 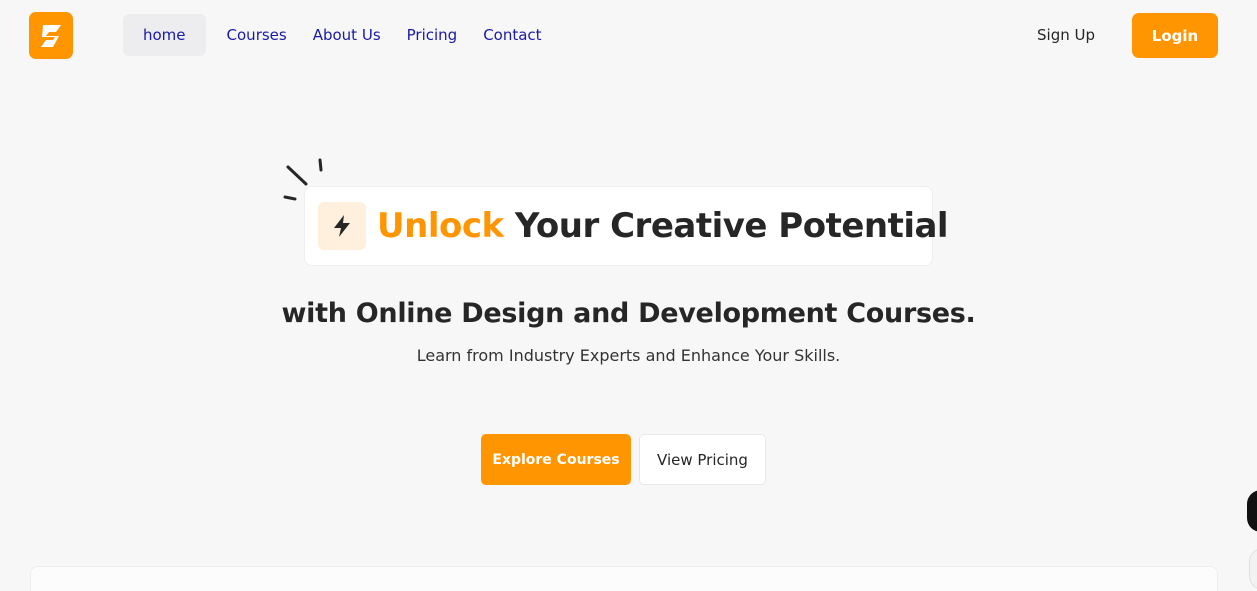 I want to click on nav-item-courses: Courses, so click(x=257, y=35).